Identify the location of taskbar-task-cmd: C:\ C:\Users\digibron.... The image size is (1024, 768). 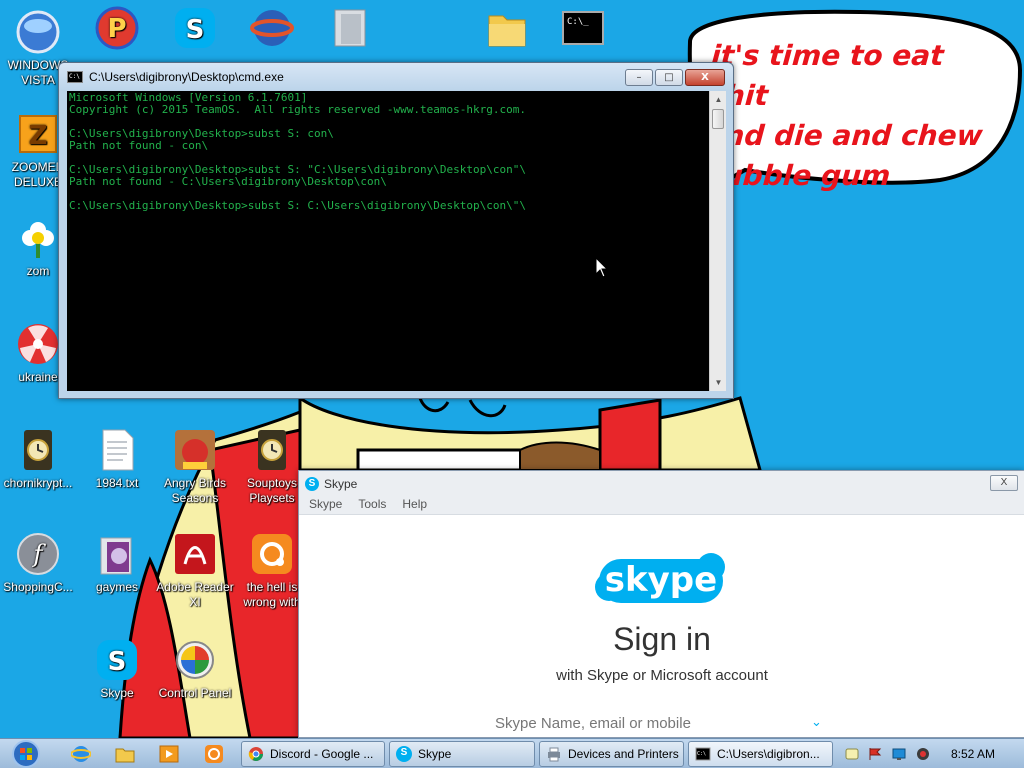
(760, 754).